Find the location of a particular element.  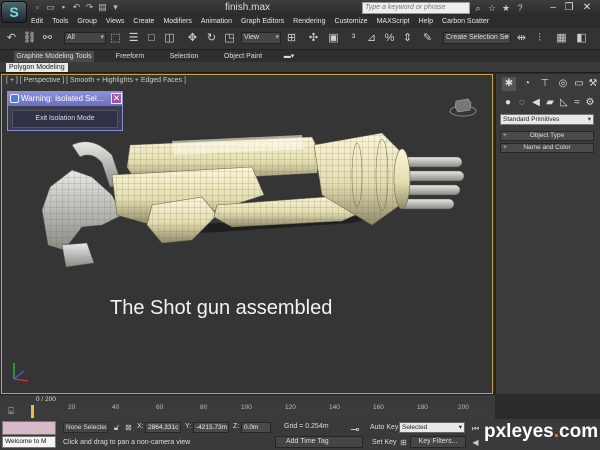

align-icon: ⫶ is located at coordinates (539, 38).